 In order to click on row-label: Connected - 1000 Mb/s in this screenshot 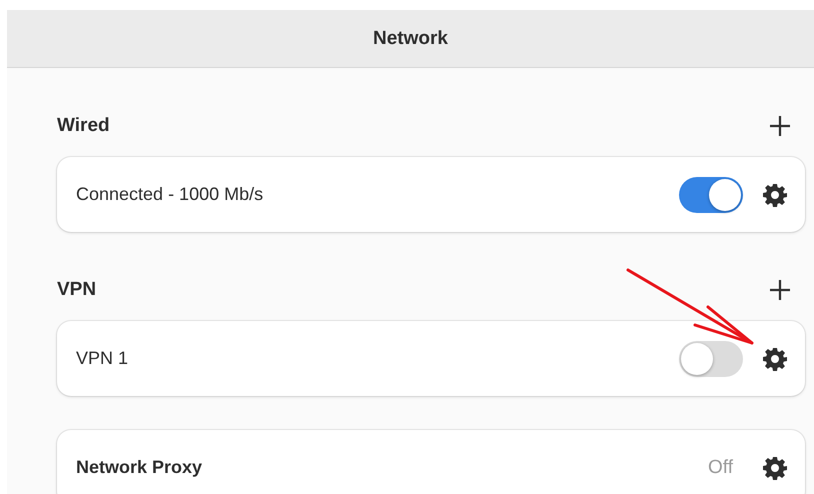, I will do `click(170, 194)`.